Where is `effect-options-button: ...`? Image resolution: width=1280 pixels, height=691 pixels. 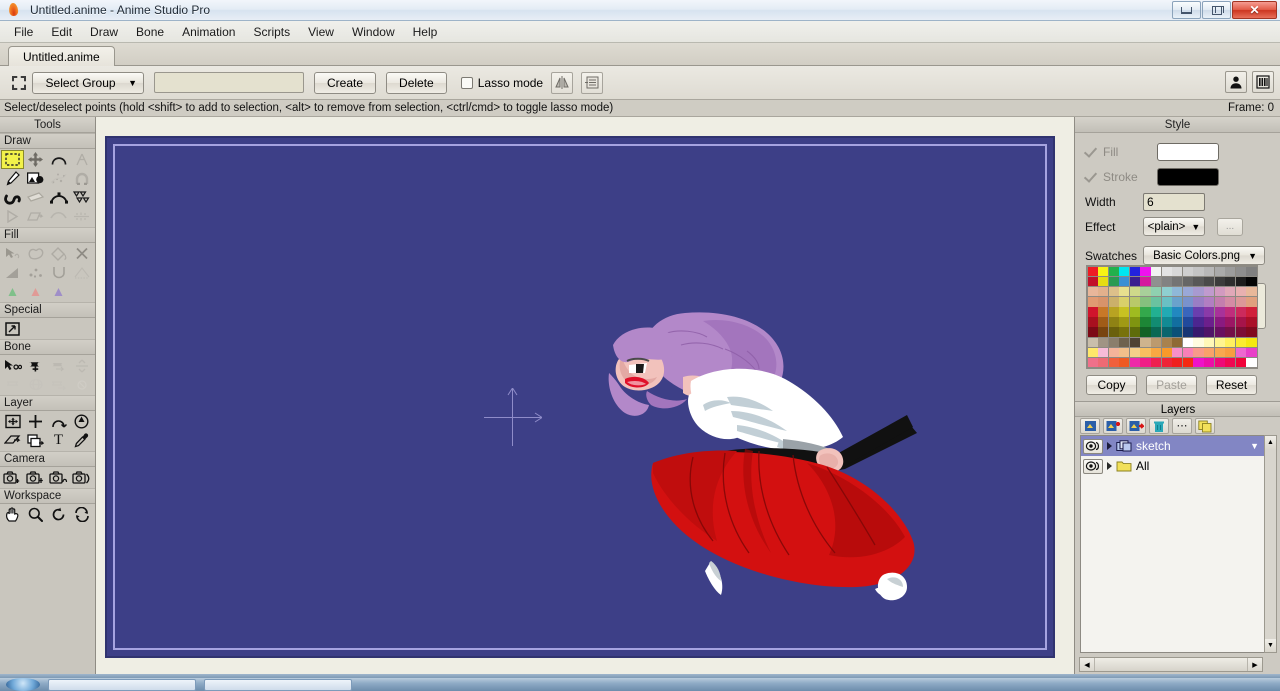 effect-options-button: ... is located at coordinates (1230, 226).